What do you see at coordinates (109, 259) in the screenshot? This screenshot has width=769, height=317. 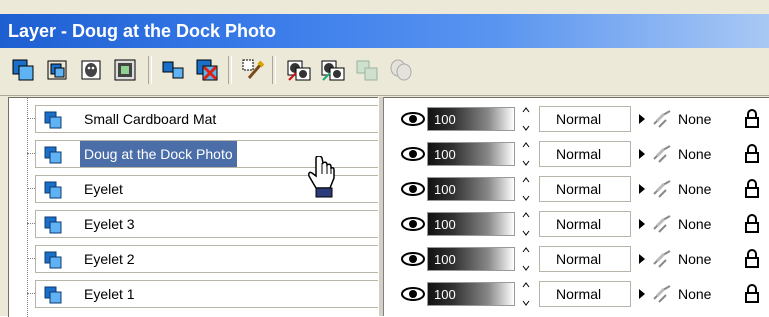 I see `layer-name: Eyelet 2` at bounding box center [109, 259].